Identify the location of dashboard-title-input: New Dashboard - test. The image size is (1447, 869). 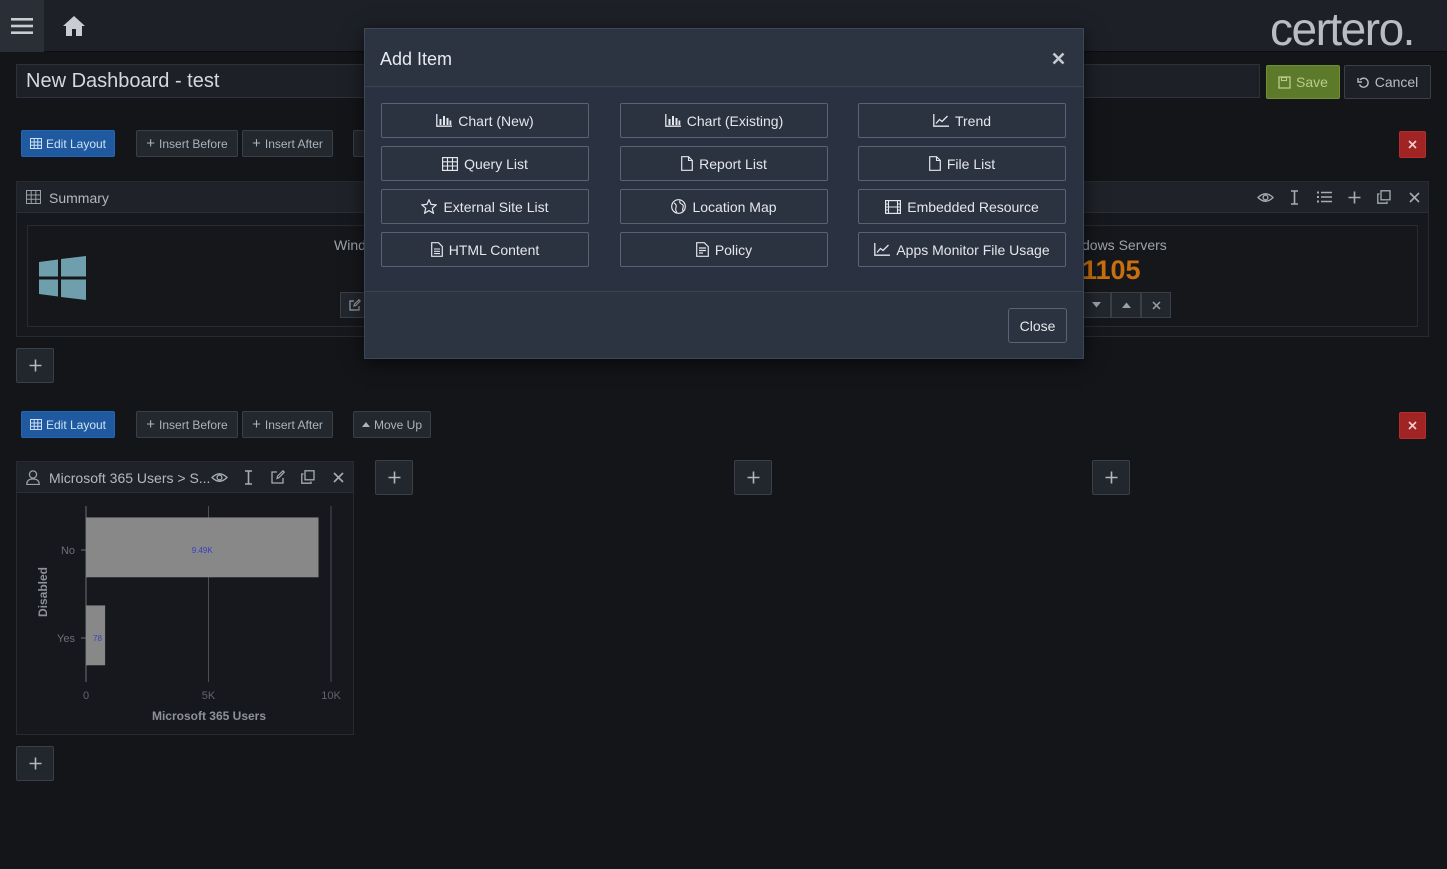
(196, 81).